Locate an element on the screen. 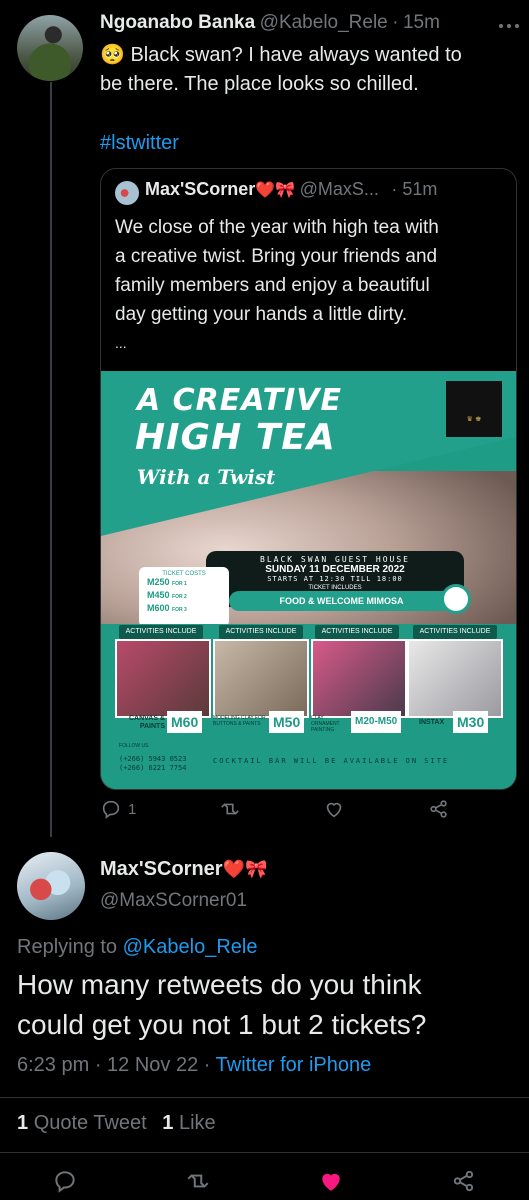 Image resolution: width=529 pixels, height=1200 pixels. reply-actions is located at coordinates (264, 1181).